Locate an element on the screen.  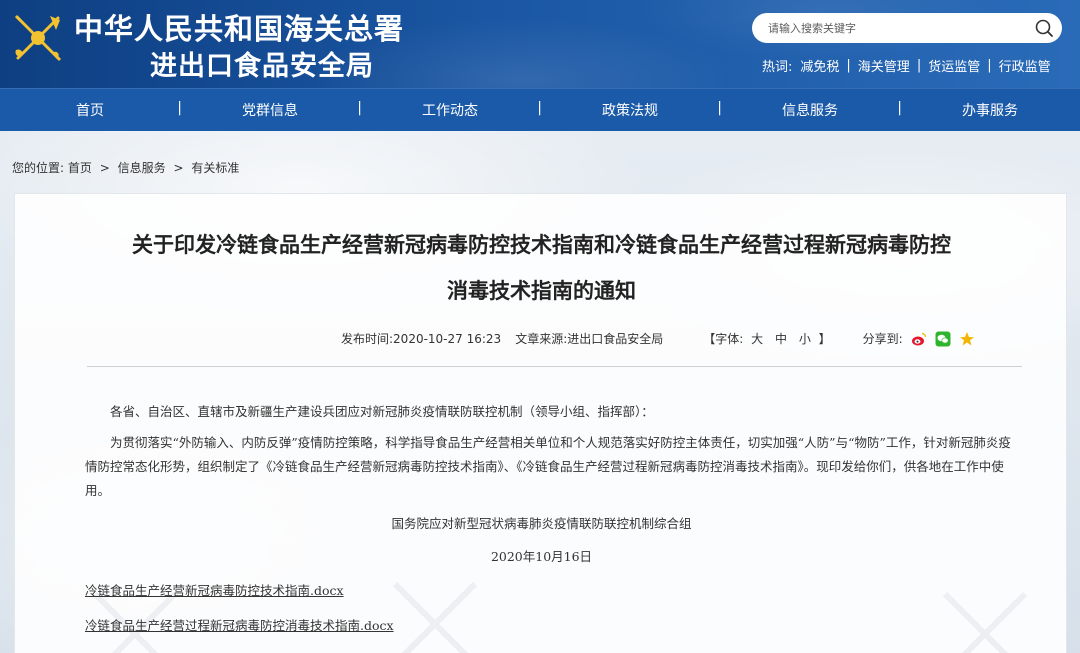
share-bar: 分享到: is located at coordinates (919, 338).